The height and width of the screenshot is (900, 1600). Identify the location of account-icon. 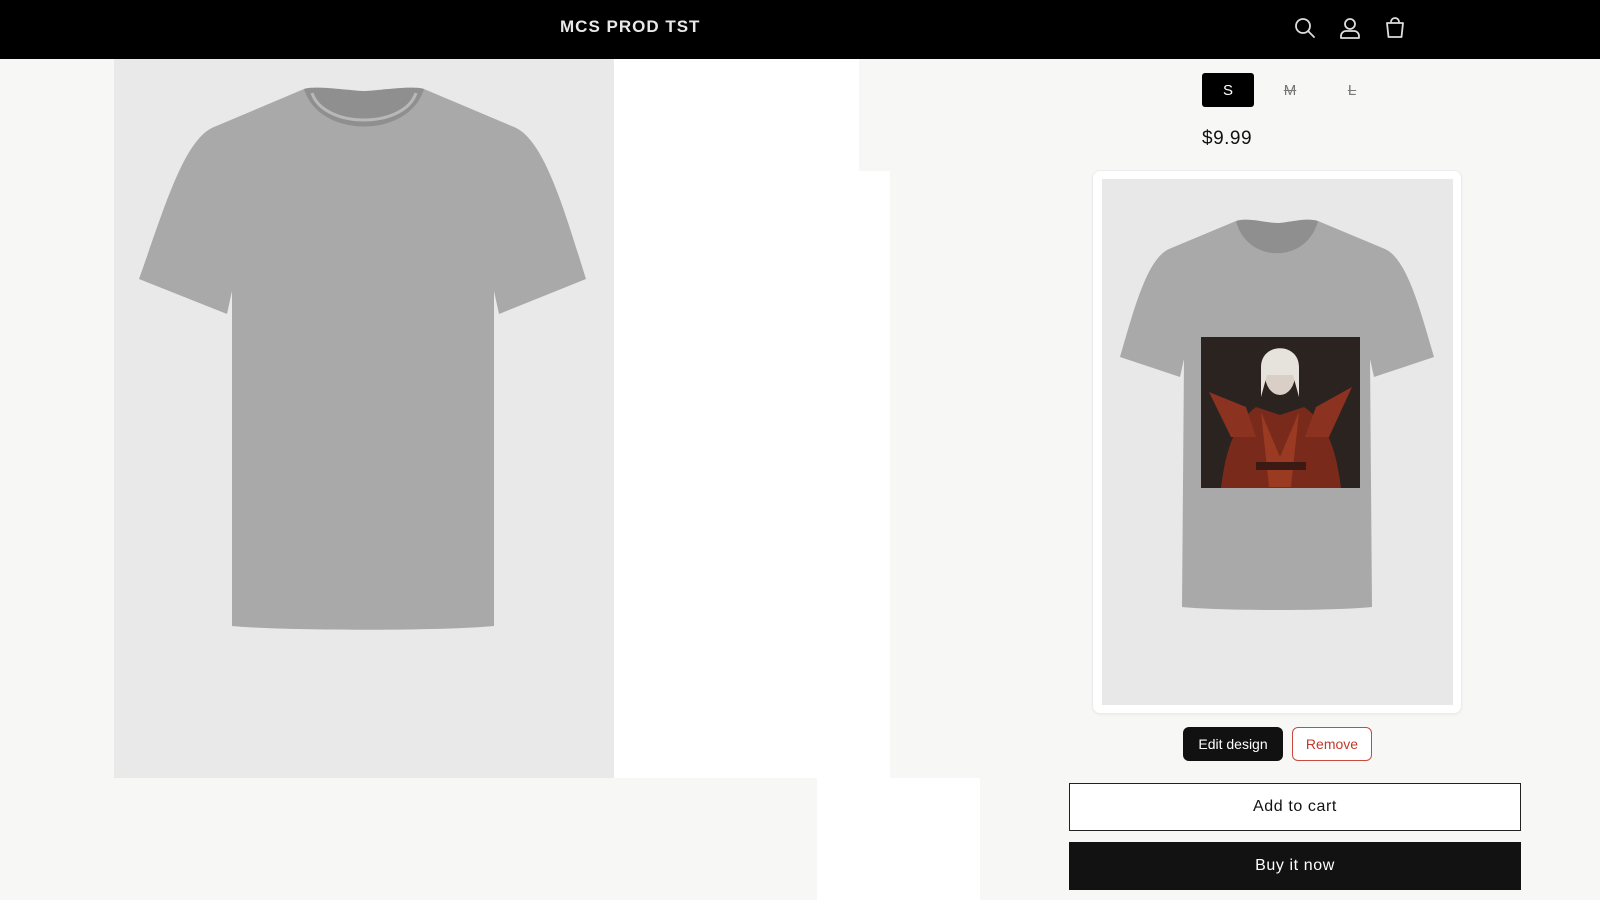
(1350, 28).